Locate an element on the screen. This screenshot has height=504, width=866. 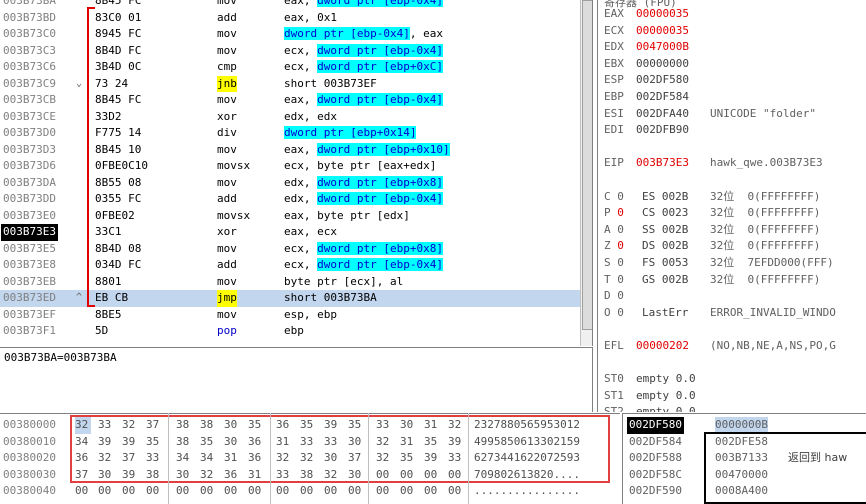
jump-line is located at coordinates (91, 157).